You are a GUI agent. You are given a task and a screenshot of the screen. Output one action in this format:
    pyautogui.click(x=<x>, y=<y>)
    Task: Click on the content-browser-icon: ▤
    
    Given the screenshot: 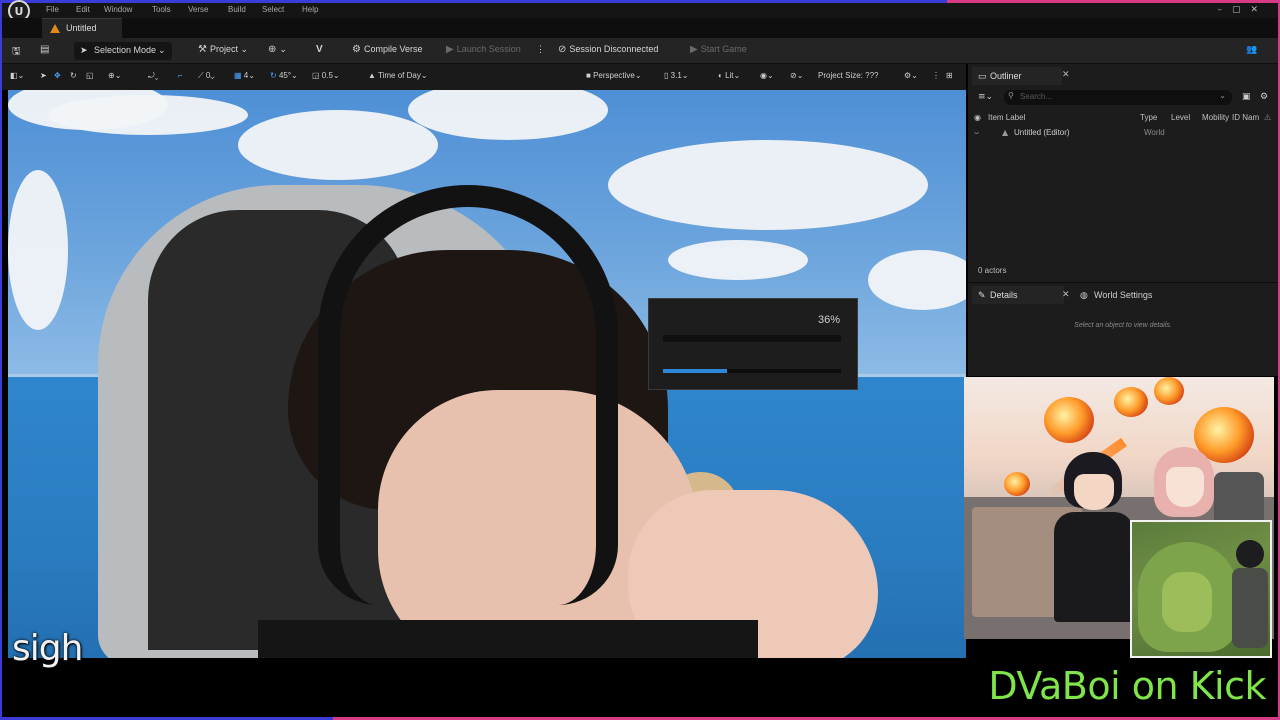 What is the action you would take?
    pyautogui.click(x=46, y=49)
    